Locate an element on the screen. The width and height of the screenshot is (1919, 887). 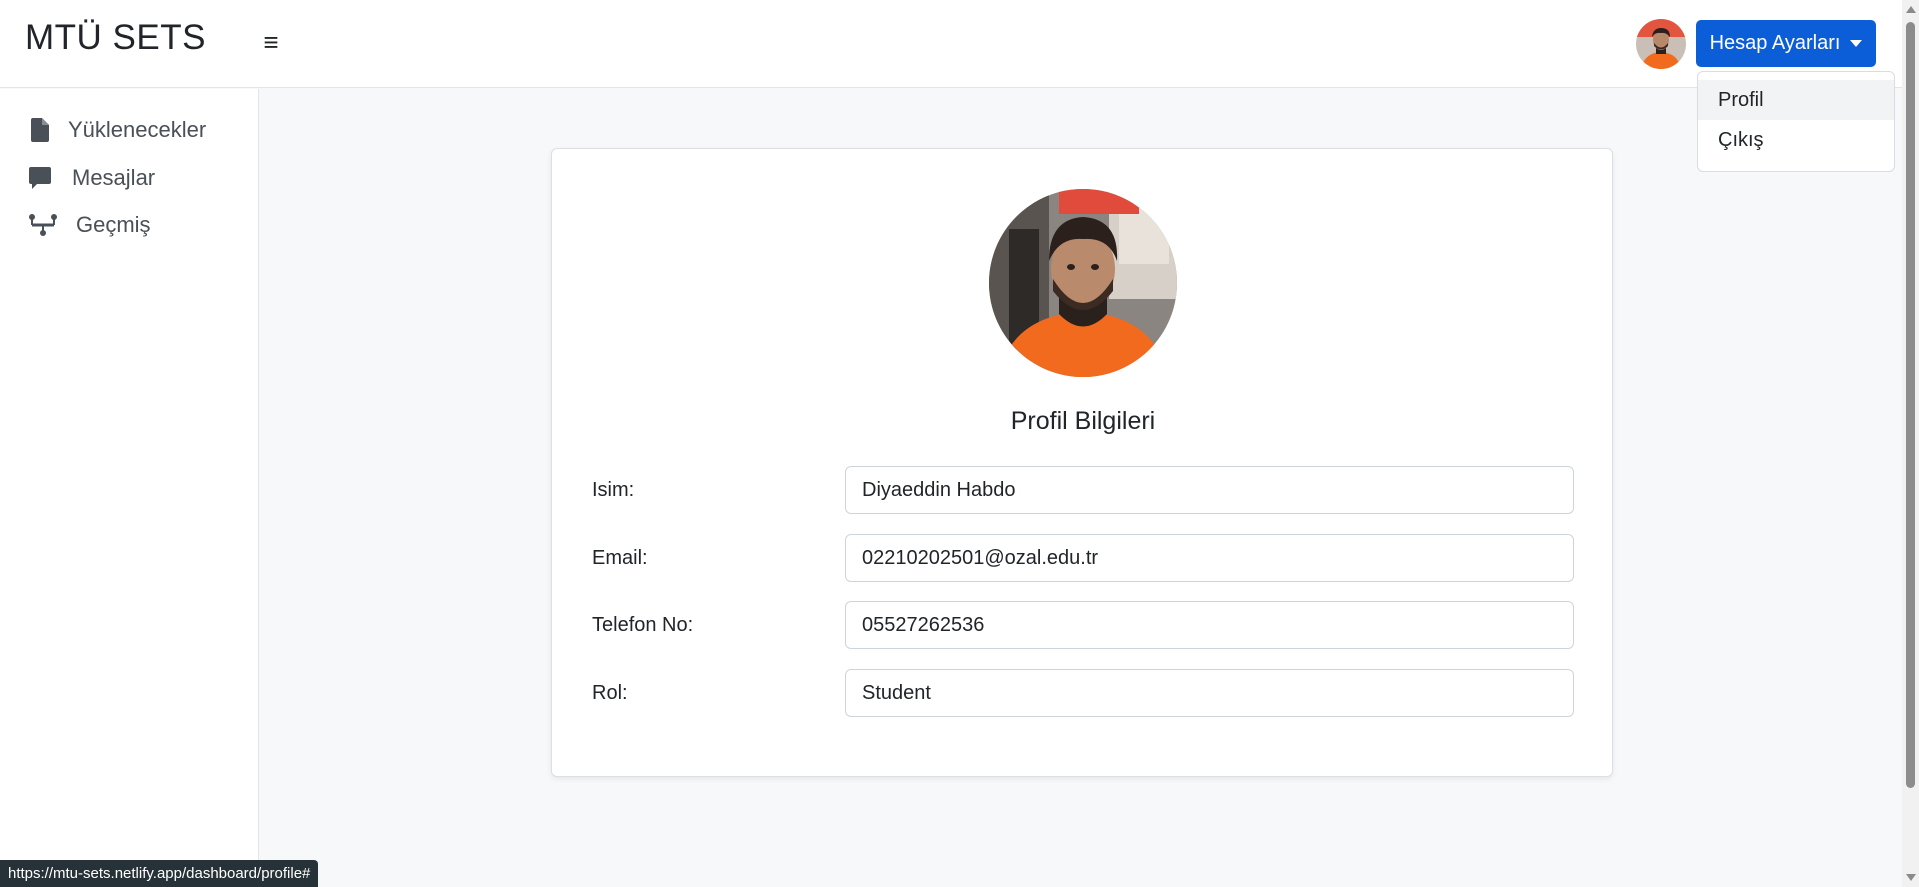
phone-label: Telefon No: is located at coordinates (643, 625).